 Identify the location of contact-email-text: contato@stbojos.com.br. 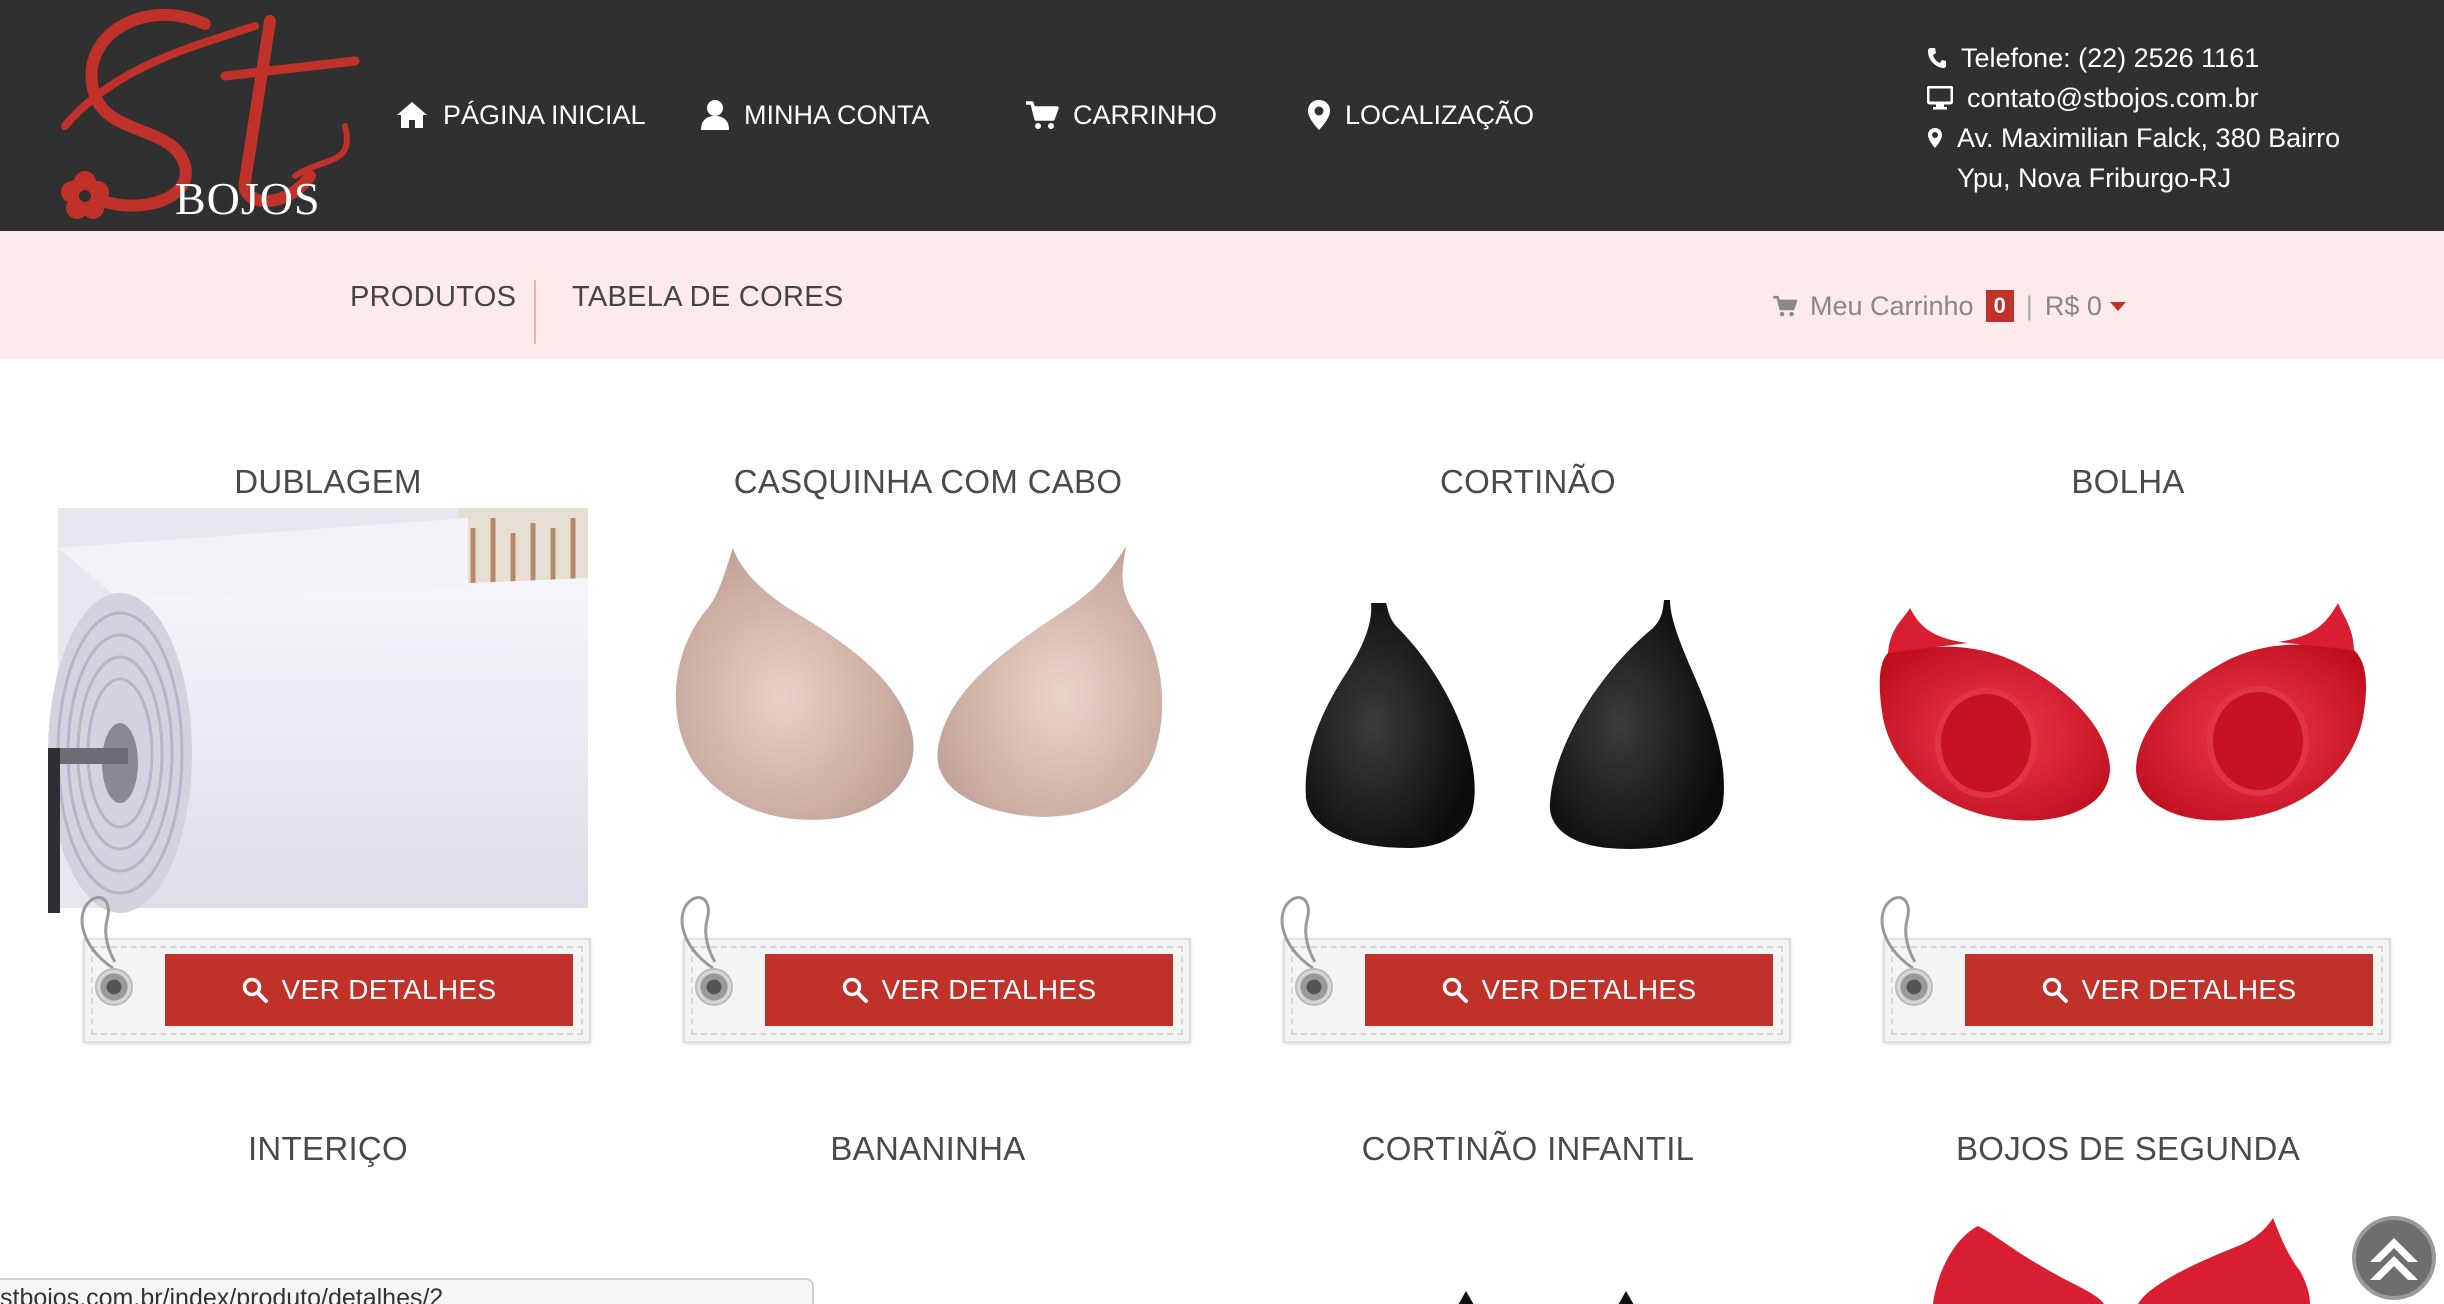
(2113, 98).